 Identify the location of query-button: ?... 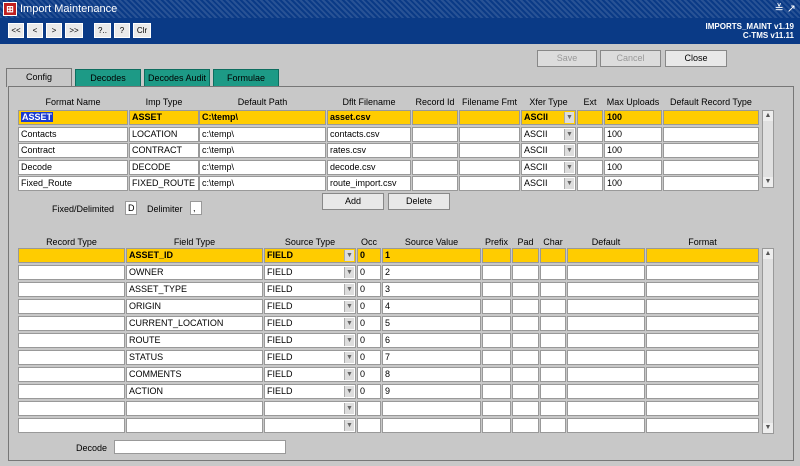
(102, 30).